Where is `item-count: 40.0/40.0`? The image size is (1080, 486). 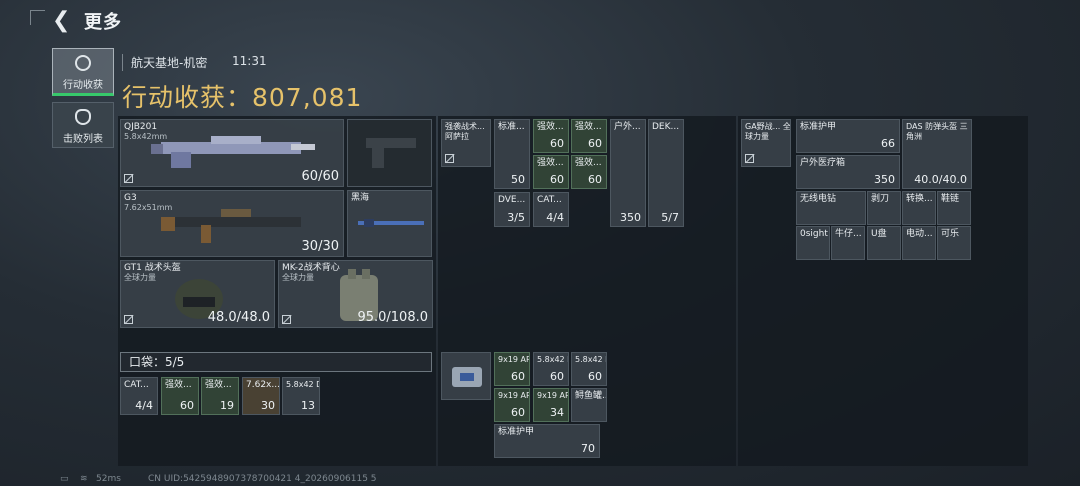
item-count: 40.0/40.0 is located at coordinates (940, 179).